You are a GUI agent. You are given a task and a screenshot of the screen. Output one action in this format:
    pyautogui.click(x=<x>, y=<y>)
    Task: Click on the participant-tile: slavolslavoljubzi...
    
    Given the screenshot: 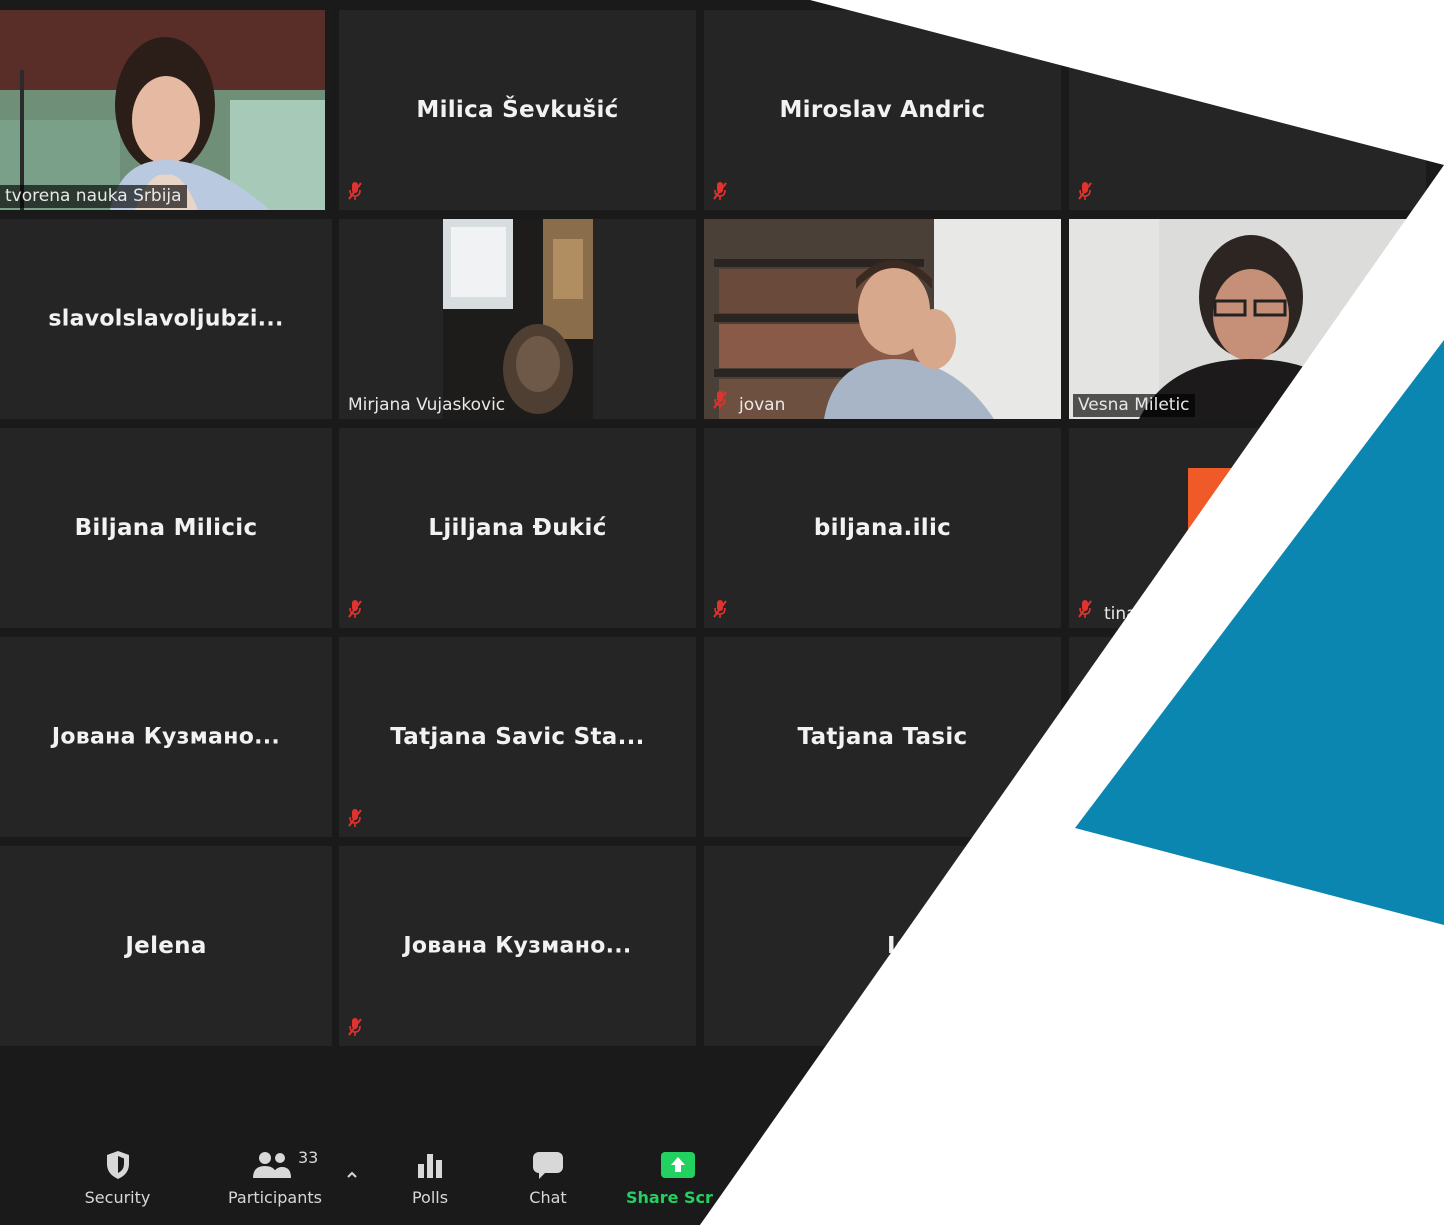 What is the action you would take?
    pyautogui.click(x=166, y=319)
    